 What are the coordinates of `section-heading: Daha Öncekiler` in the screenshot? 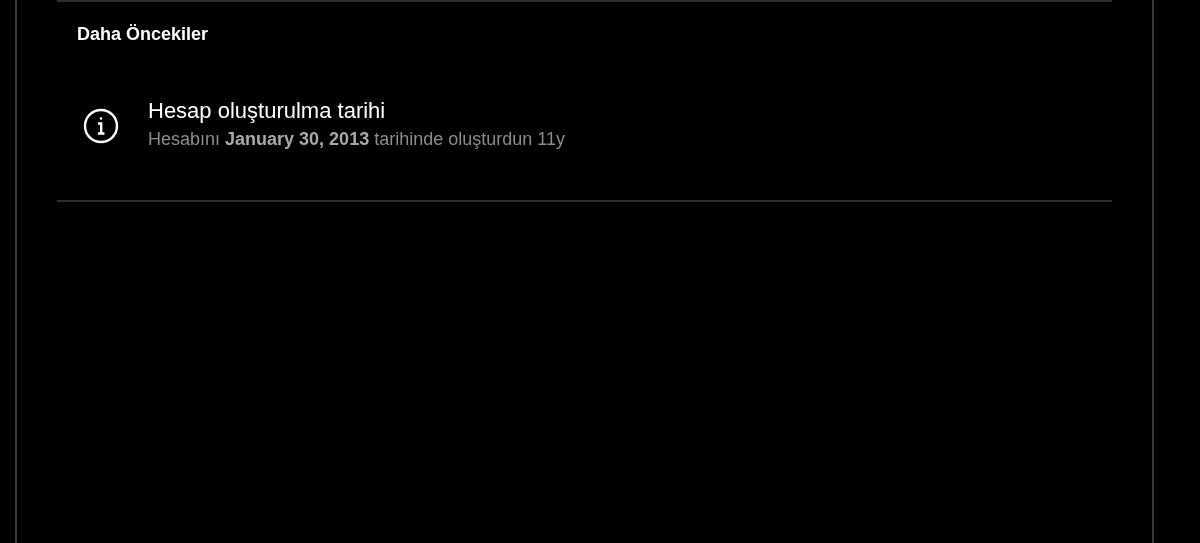 It's located at (143, 34).